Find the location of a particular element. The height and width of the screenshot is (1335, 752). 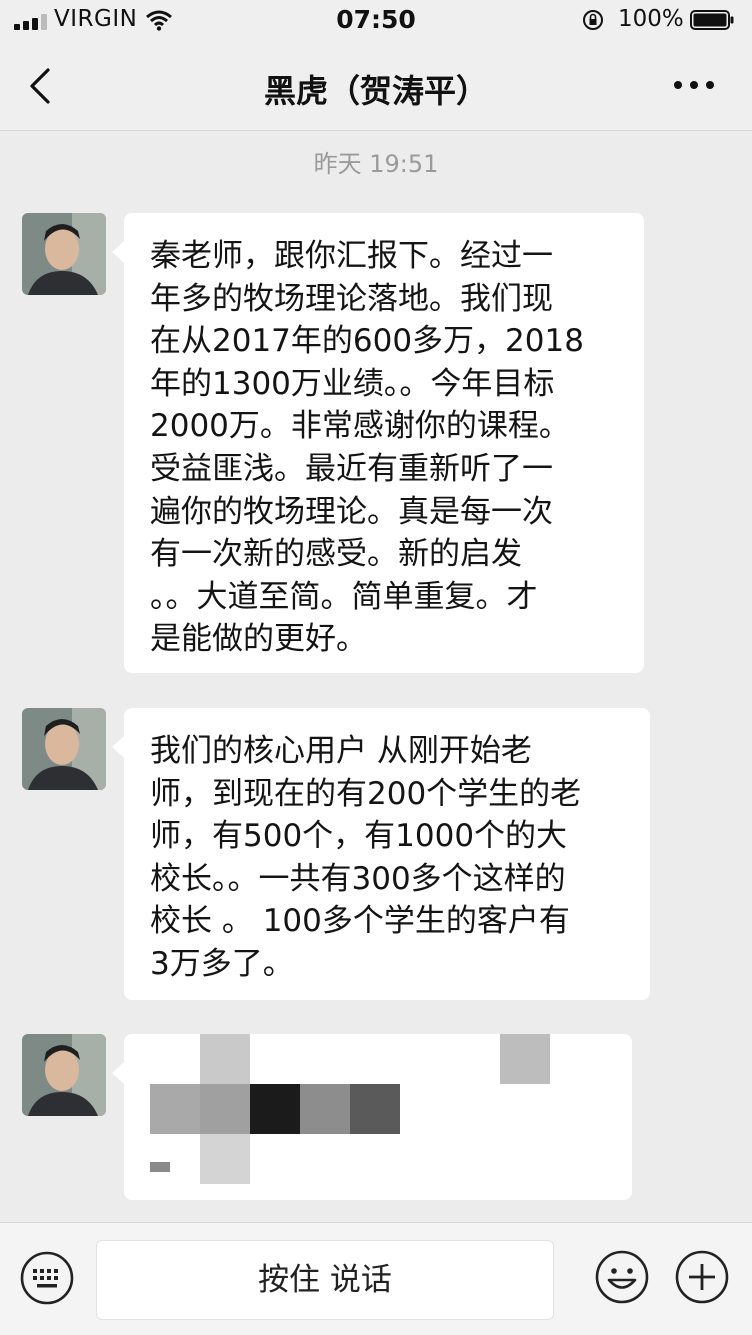

battery-icon is located at coordinates (712, 20).